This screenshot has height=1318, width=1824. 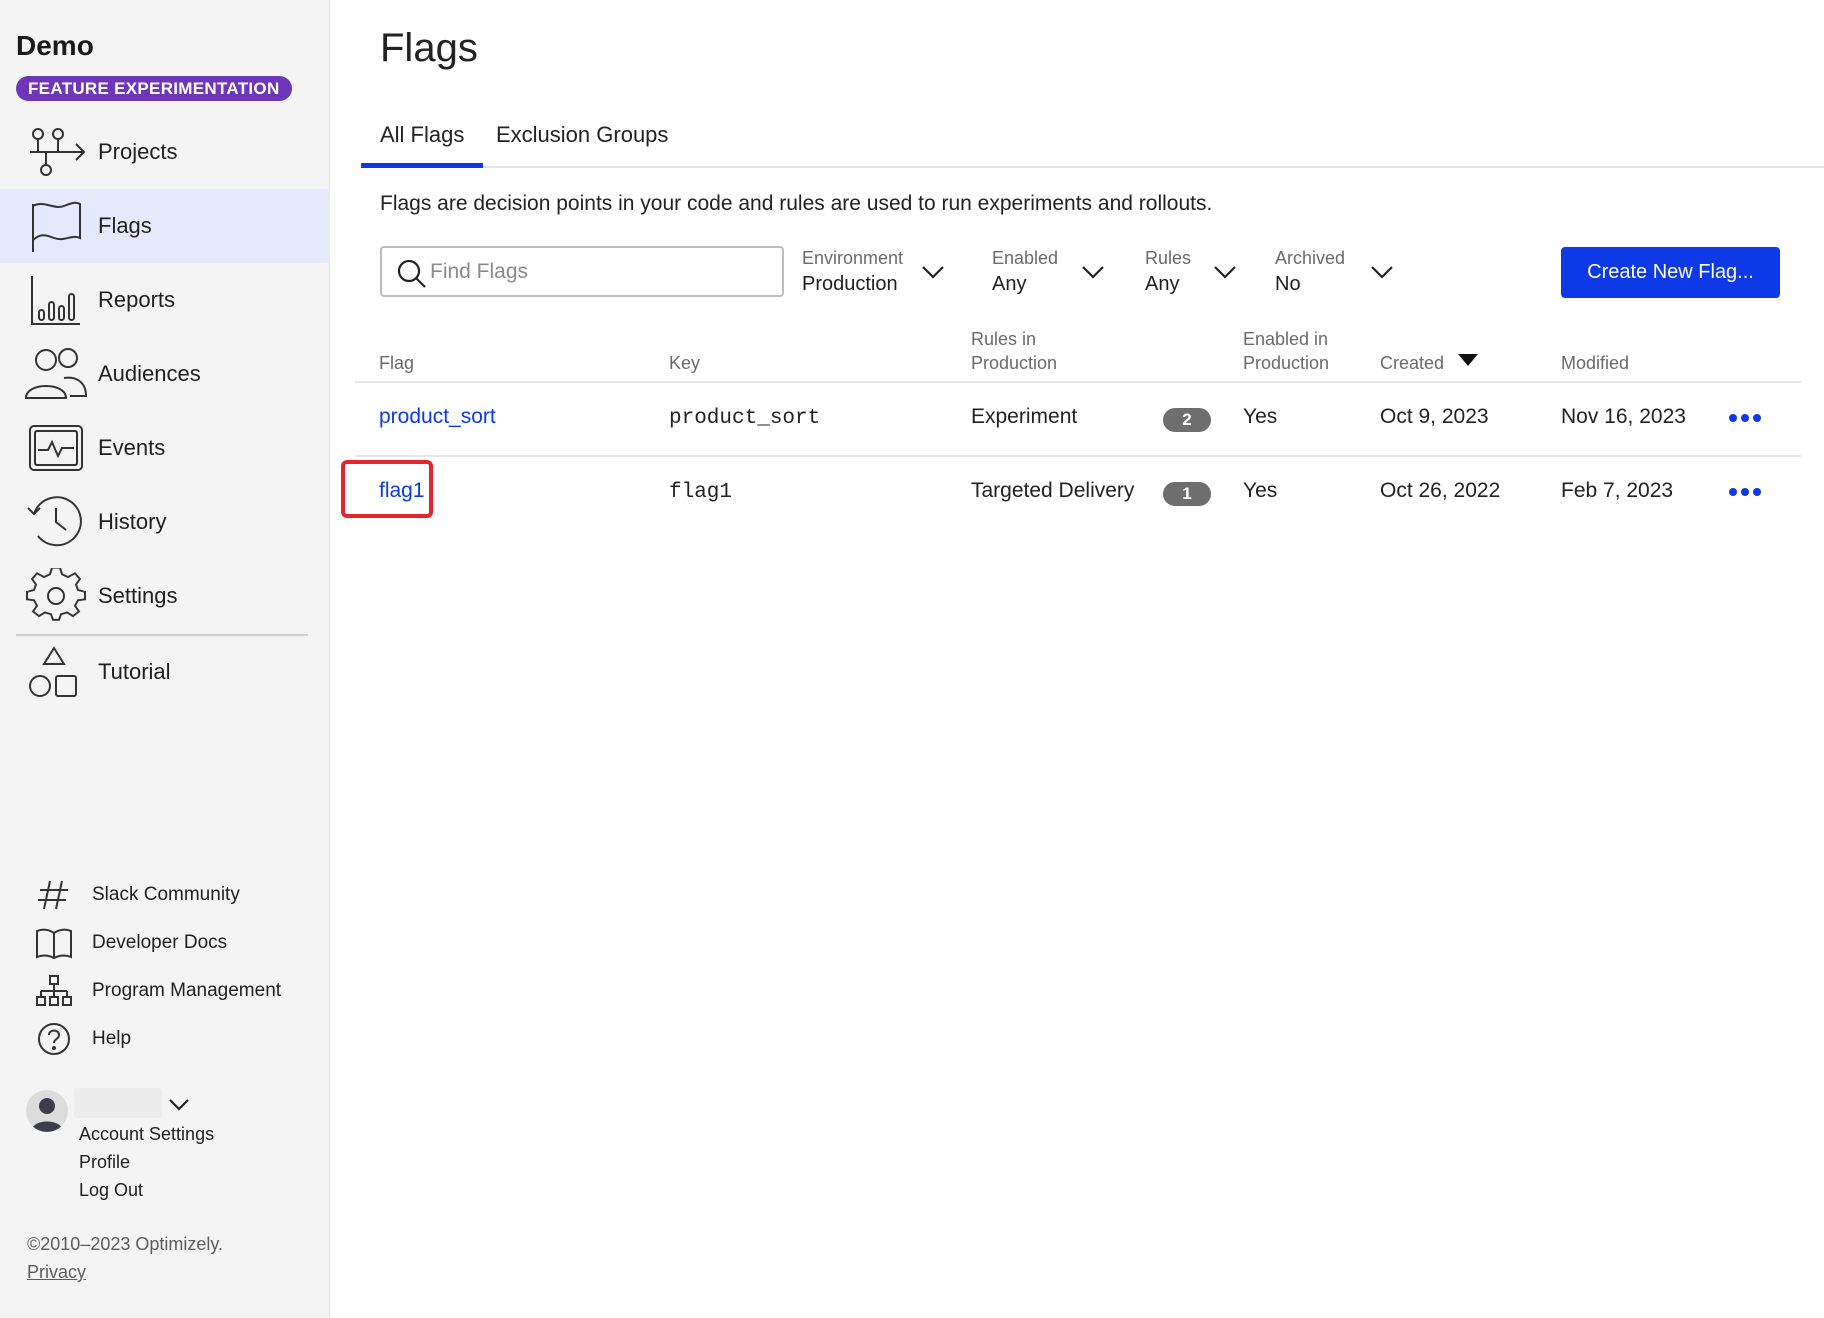 What do you see at coordinates (149, 373) in the screenshot?
I see `nav-label: Audiences` at bounding box center [149, 373].